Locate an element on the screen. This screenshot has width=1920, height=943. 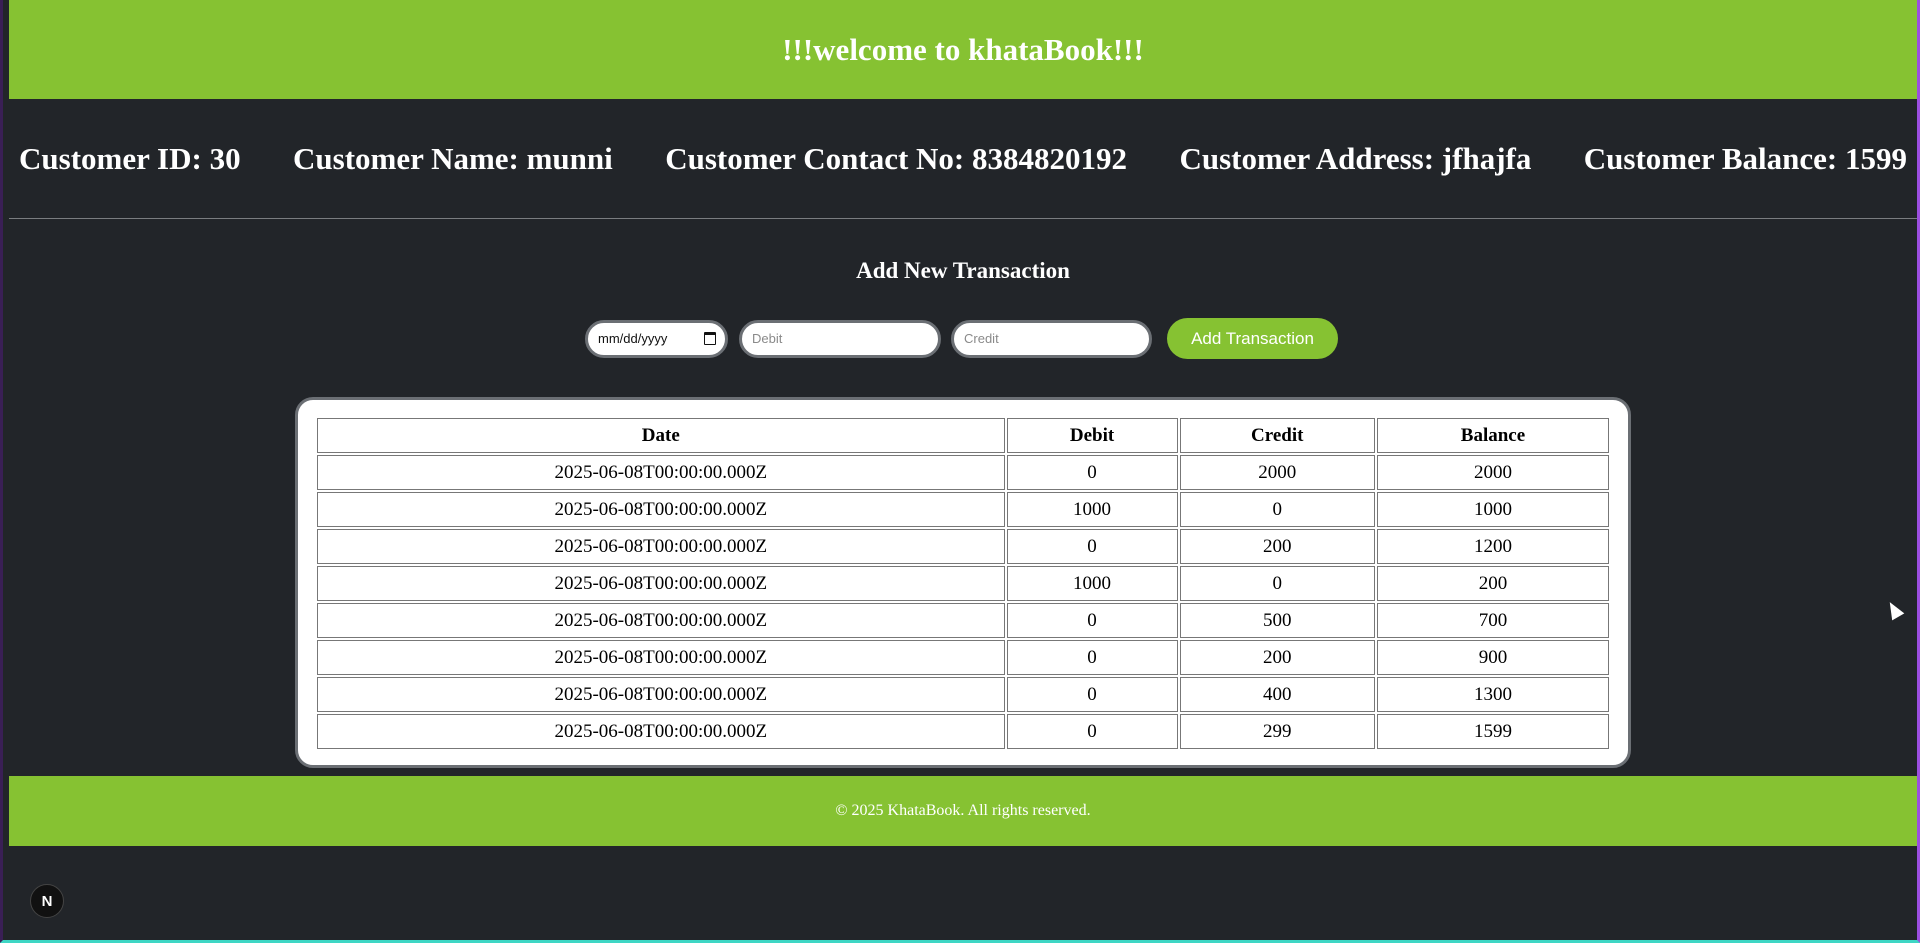
debit-input: Debit is located at coordinates (840, 338).